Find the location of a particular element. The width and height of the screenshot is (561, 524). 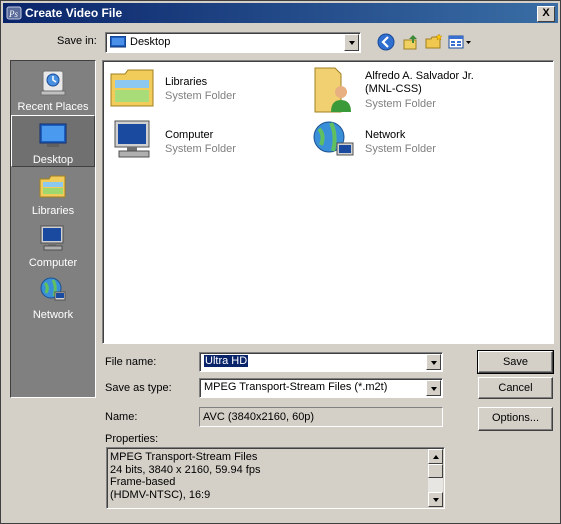

scroll-down-button is located at coordinates (435, 499).